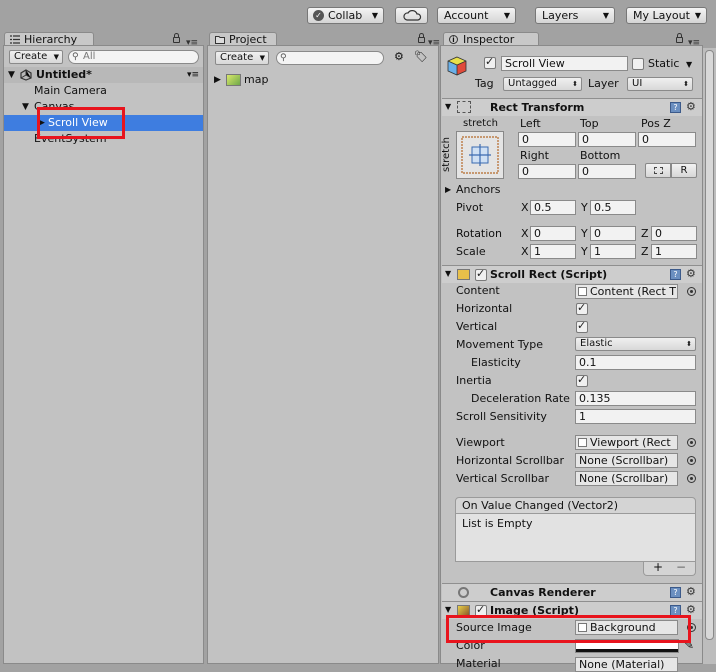 This screenshot has width=716, height=672. I want to click on account-button: Account ▼, so click(476, 15).